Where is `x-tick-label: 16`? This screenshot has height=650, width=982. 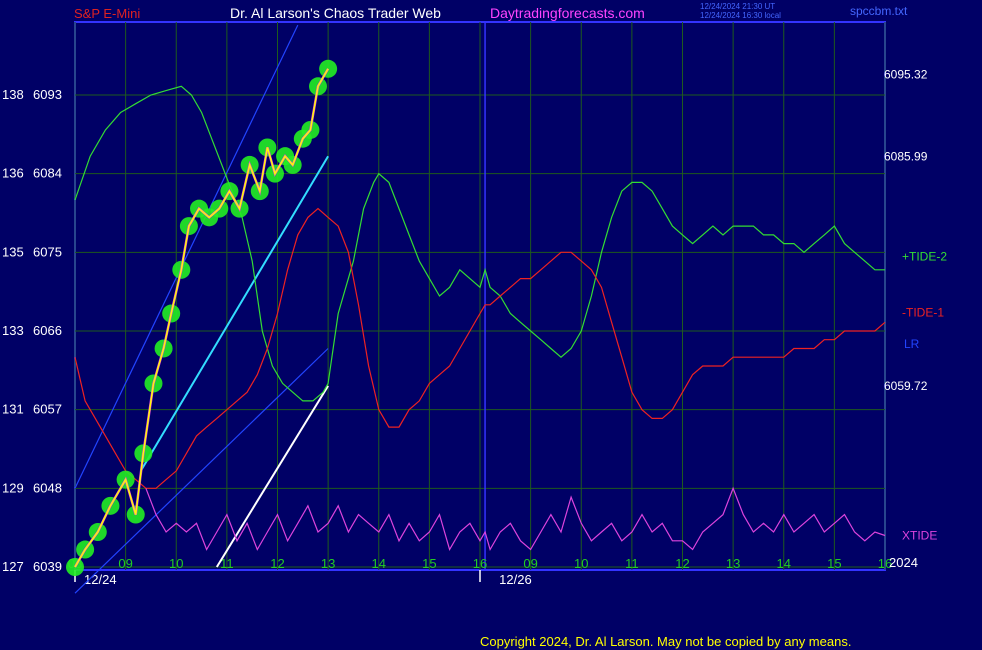
x-tick-label: 16 is located at coordinates (480, 563).